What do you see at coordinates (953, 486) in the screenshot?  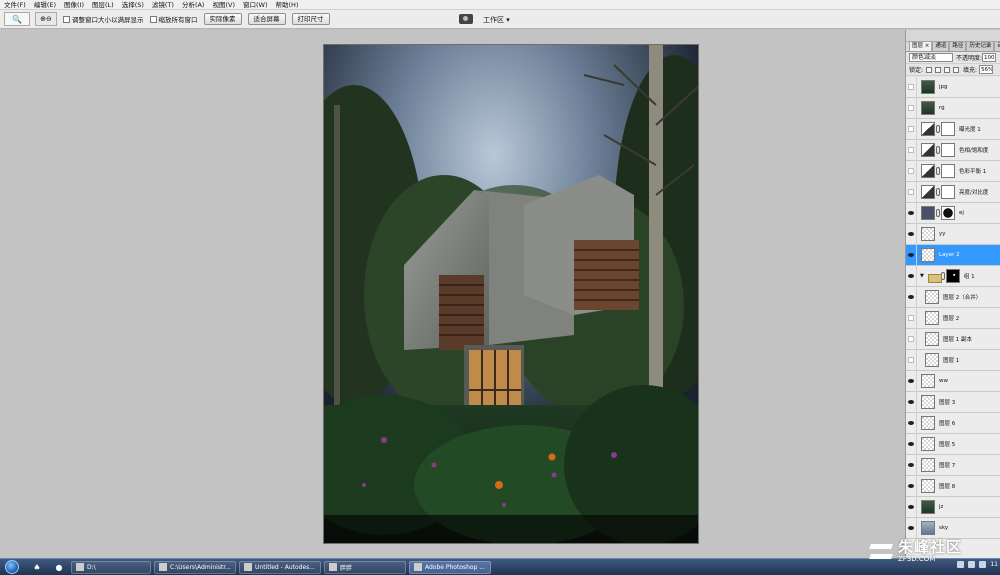 I see `layer-row: 图层 8` at bounding box center [953, 486].